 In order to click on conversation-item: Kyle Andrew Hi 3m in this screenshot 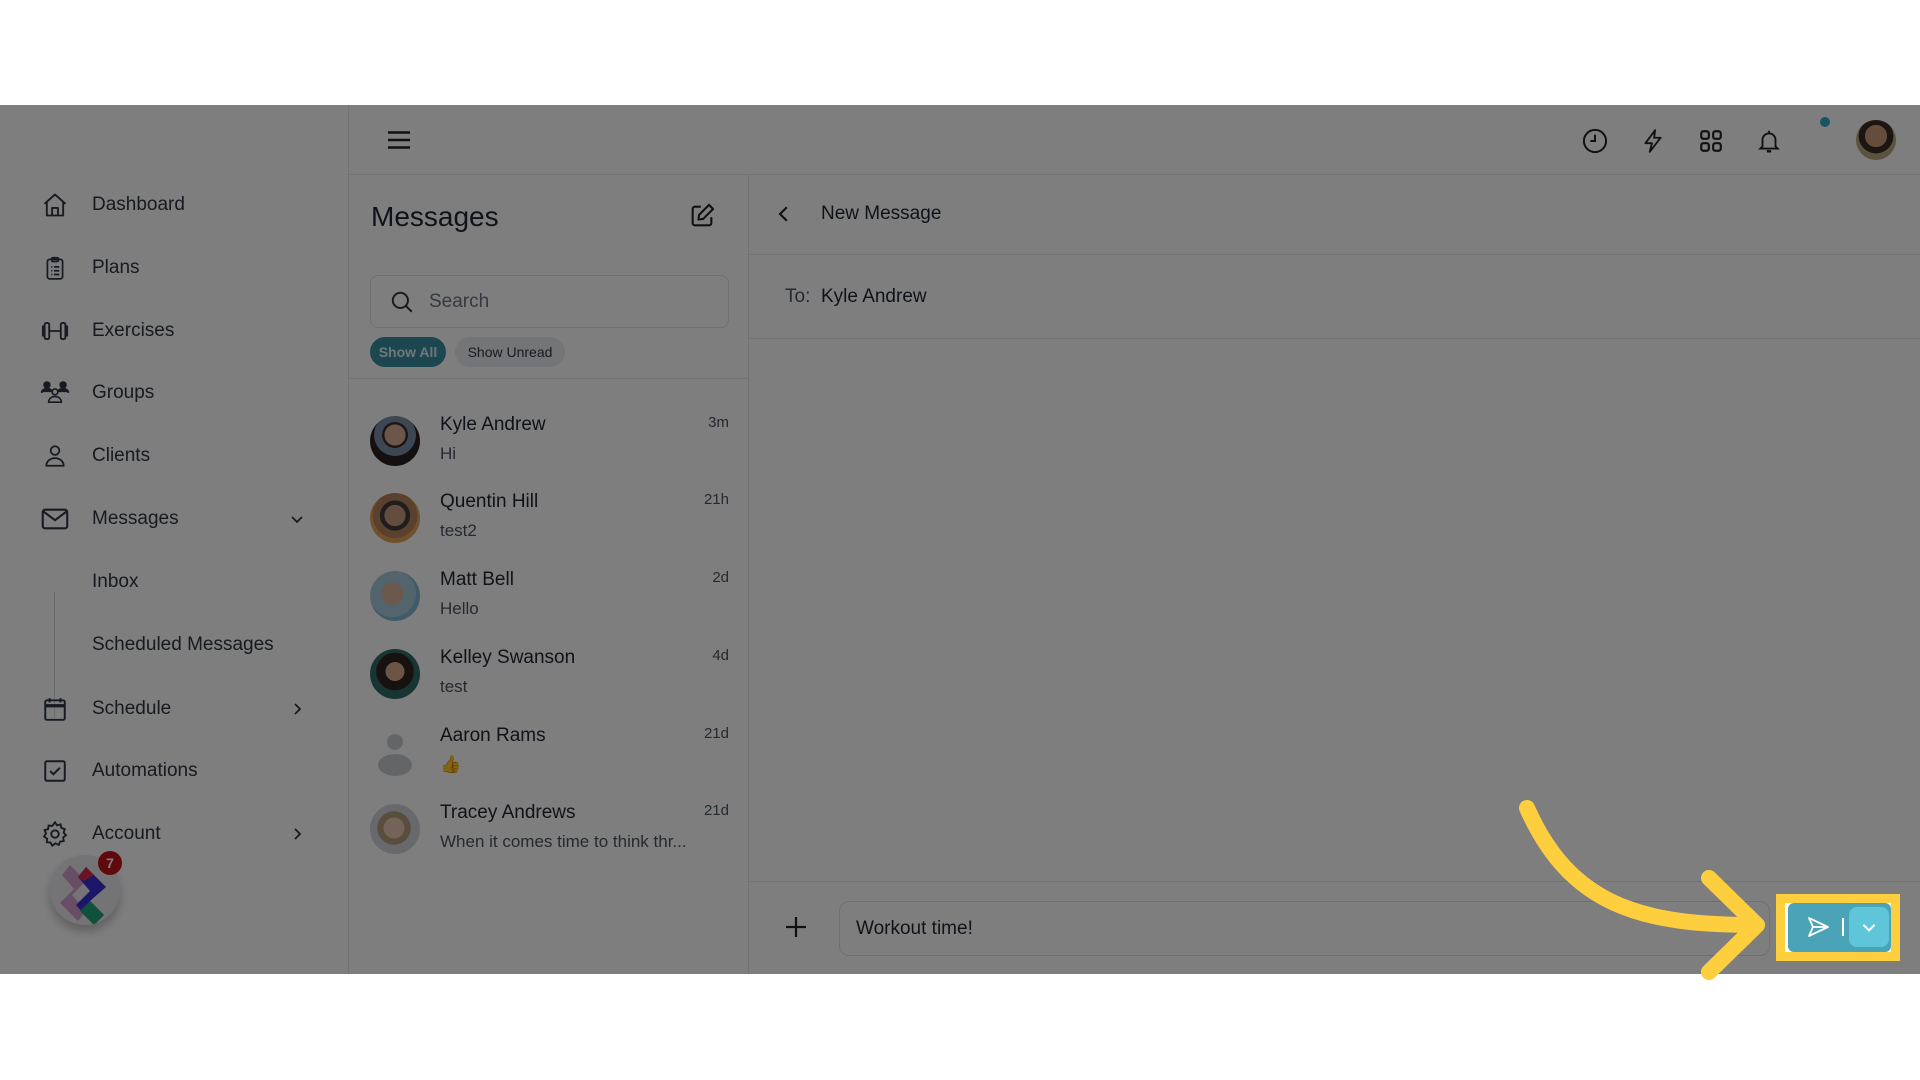, I will do `click(549, 454)`.